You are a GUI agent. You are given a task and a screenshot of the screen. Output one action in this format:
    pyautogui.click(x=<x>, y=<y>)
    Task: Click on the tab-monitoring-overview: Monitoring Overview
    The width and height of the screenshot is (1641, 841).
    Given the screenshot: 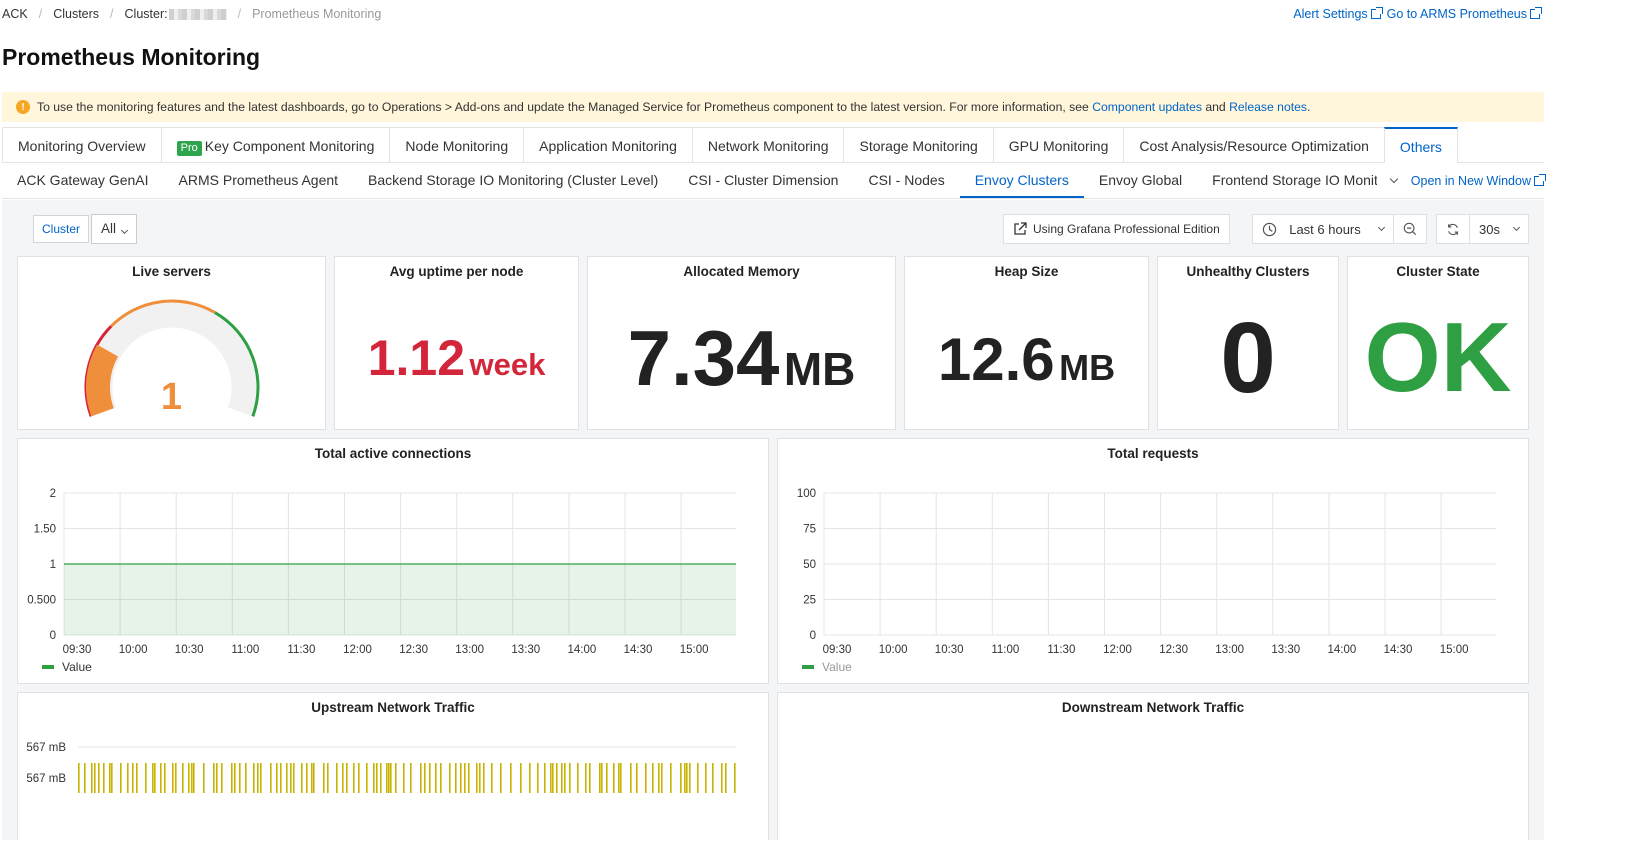 What is the action you would take?
    pyautogui.click(x=81, y=145)
    